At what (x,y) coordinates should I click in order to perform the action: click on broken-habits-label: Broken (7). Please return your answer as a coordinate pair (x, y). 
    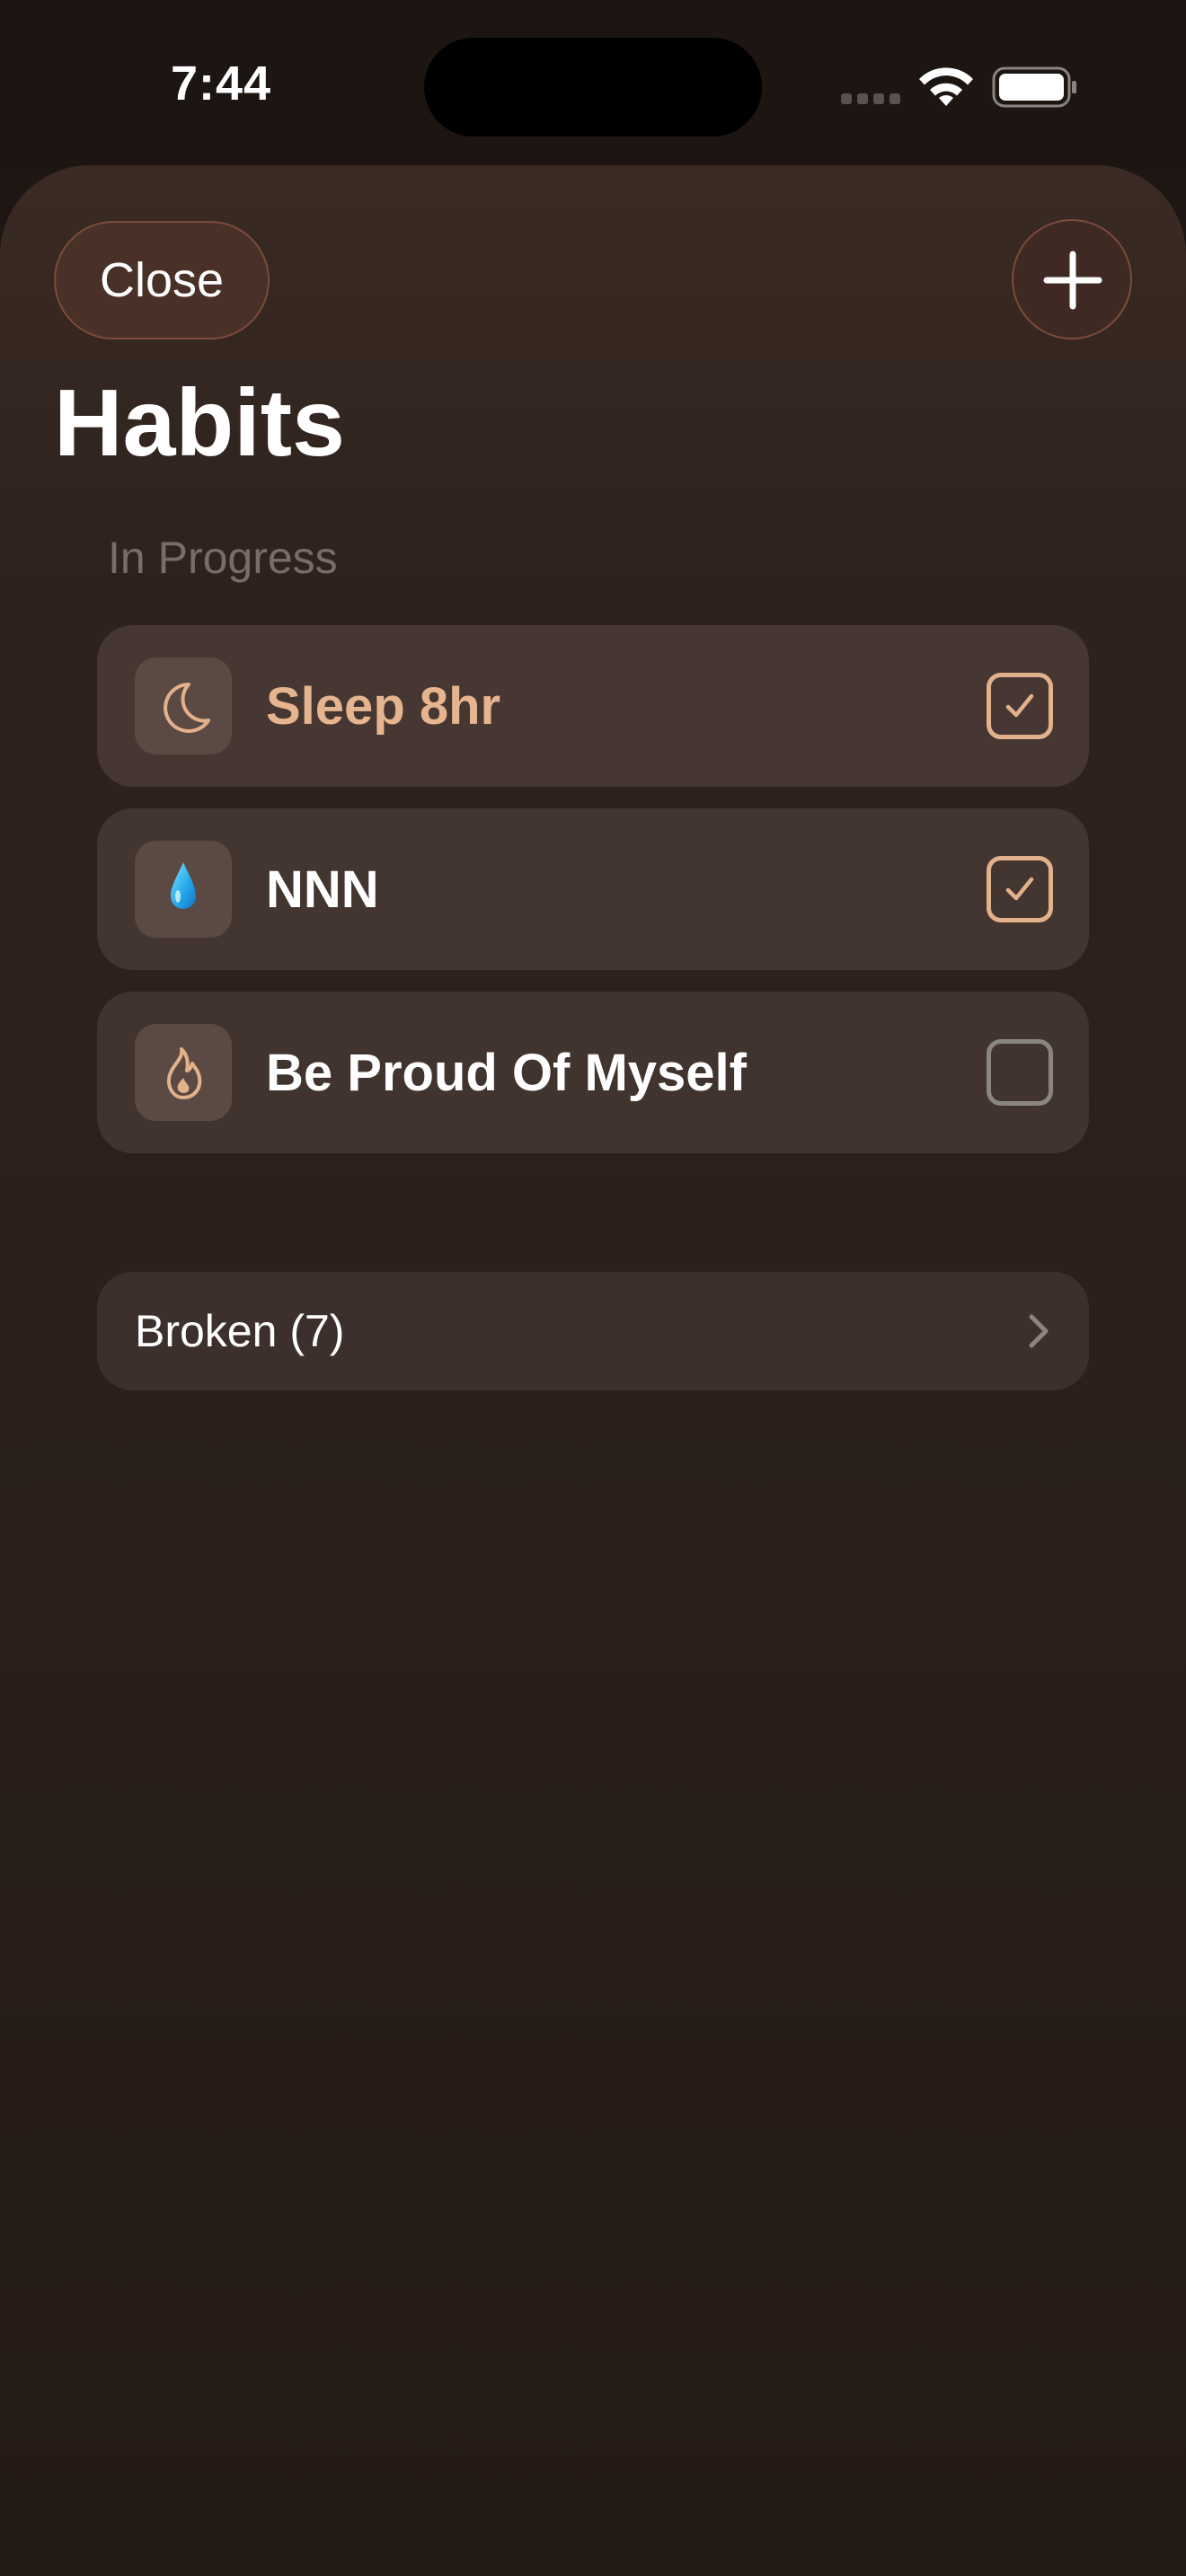
    Looking at the image, I should click on (240, 1331).